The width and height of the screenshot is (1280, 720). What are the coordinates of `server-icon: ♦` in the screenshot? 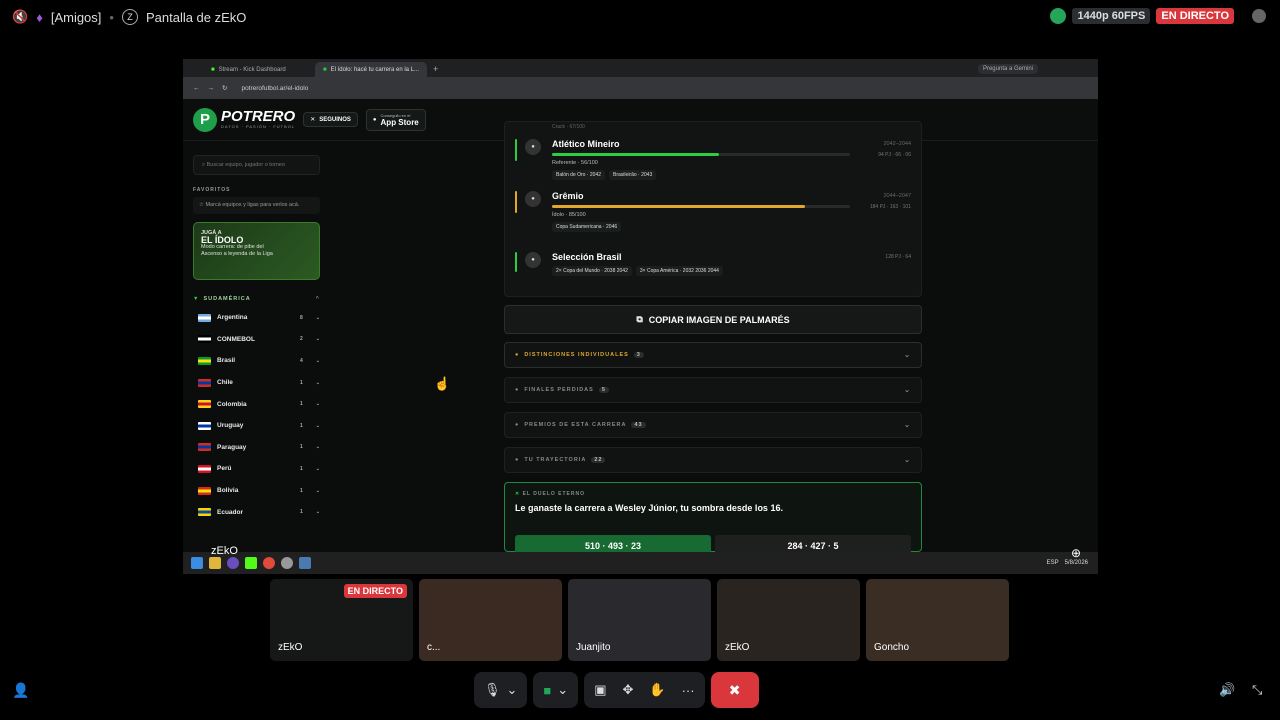 It's located at (39, 17).